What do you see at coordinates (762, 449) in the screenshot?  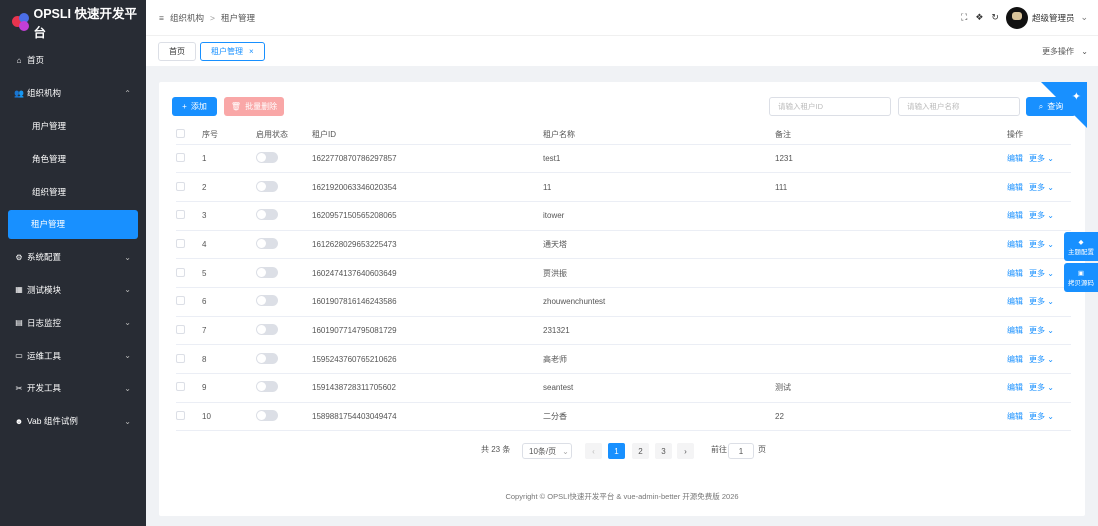 I see `goto-suffix: 页` at bounding box center [762, 449].